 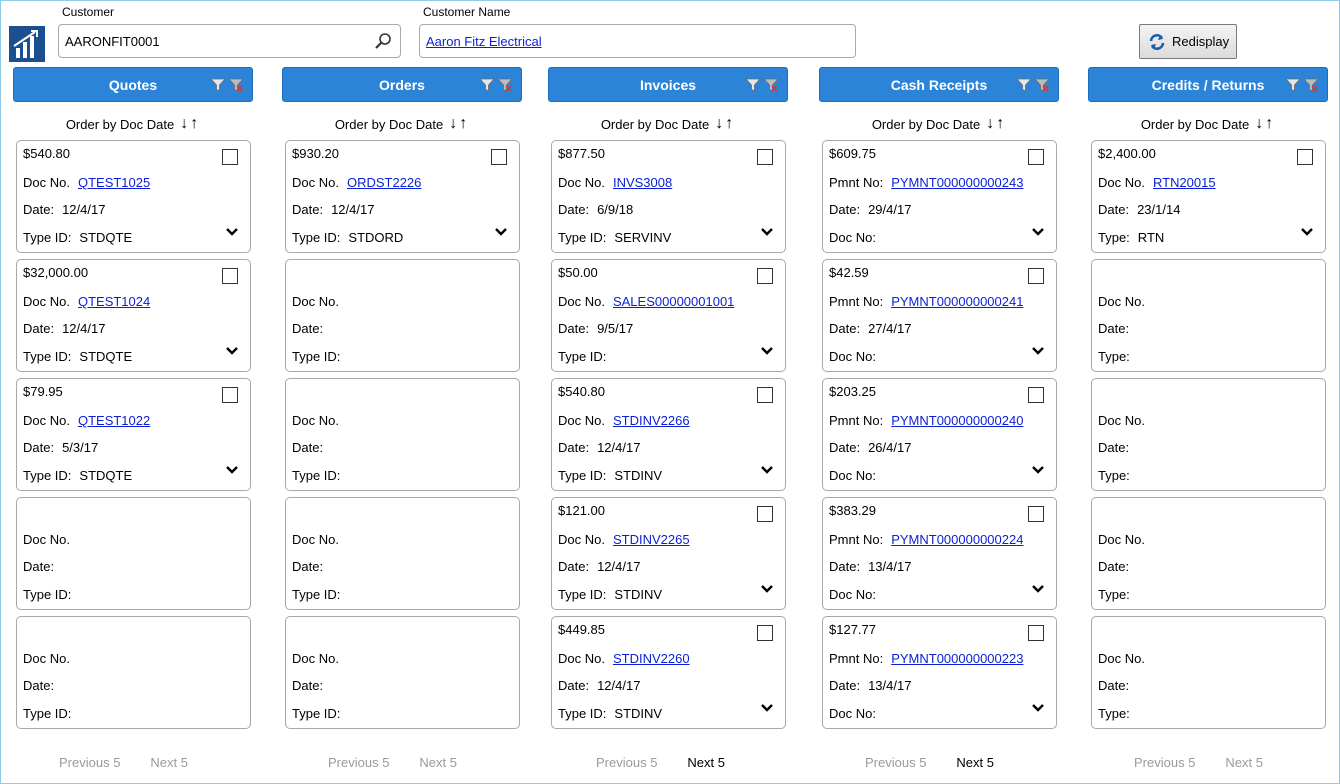 I want to click on doc-number-link: PYMNT000000000240, so click(x=957, y=420).